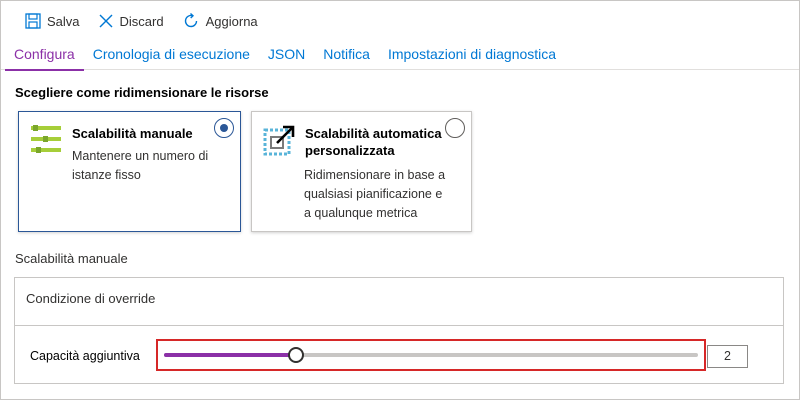 This screenshot has height=400, width=800. Describe the element at coordinates (400, 21) in the screenshot. I see `command-bar: Salva Discard Aggiorna` at that location.